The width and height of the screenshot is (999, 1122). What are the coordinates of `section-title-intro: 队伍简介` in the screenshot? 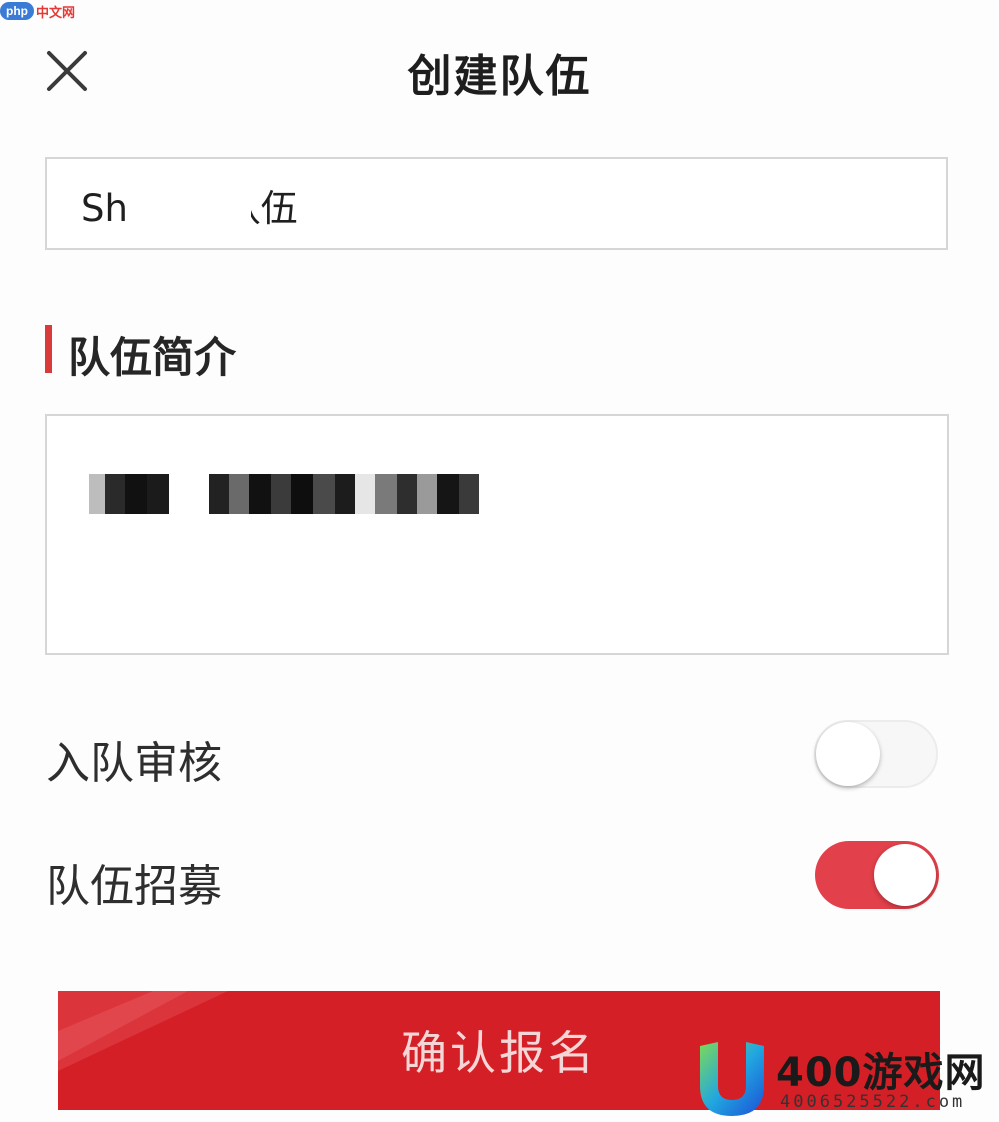 It's located at (152, 357).